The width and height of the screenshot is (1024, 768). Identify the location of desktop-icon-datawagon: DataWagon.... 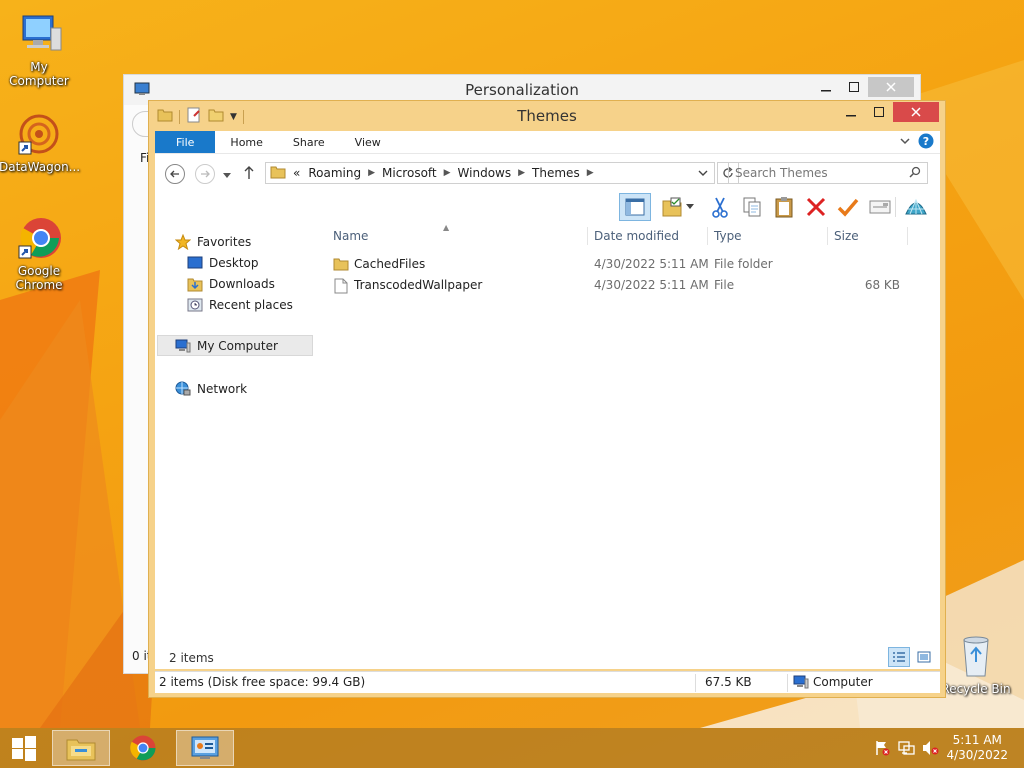
(40, 142).